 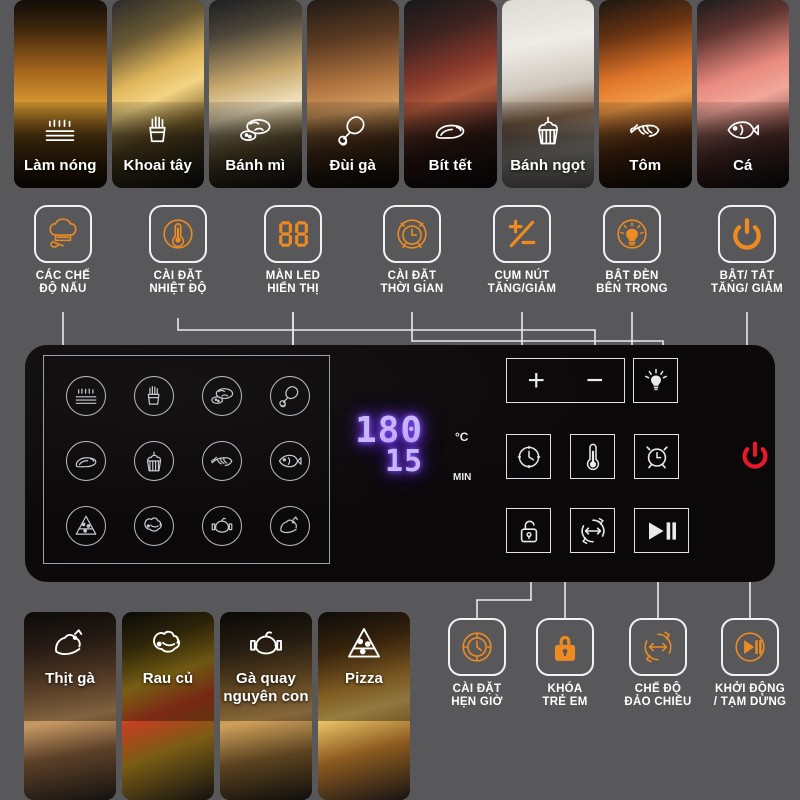 I want to click on callout-label: KHỞI ĐỘNG / TẠM DỪNG, so click(x=747, y=696).